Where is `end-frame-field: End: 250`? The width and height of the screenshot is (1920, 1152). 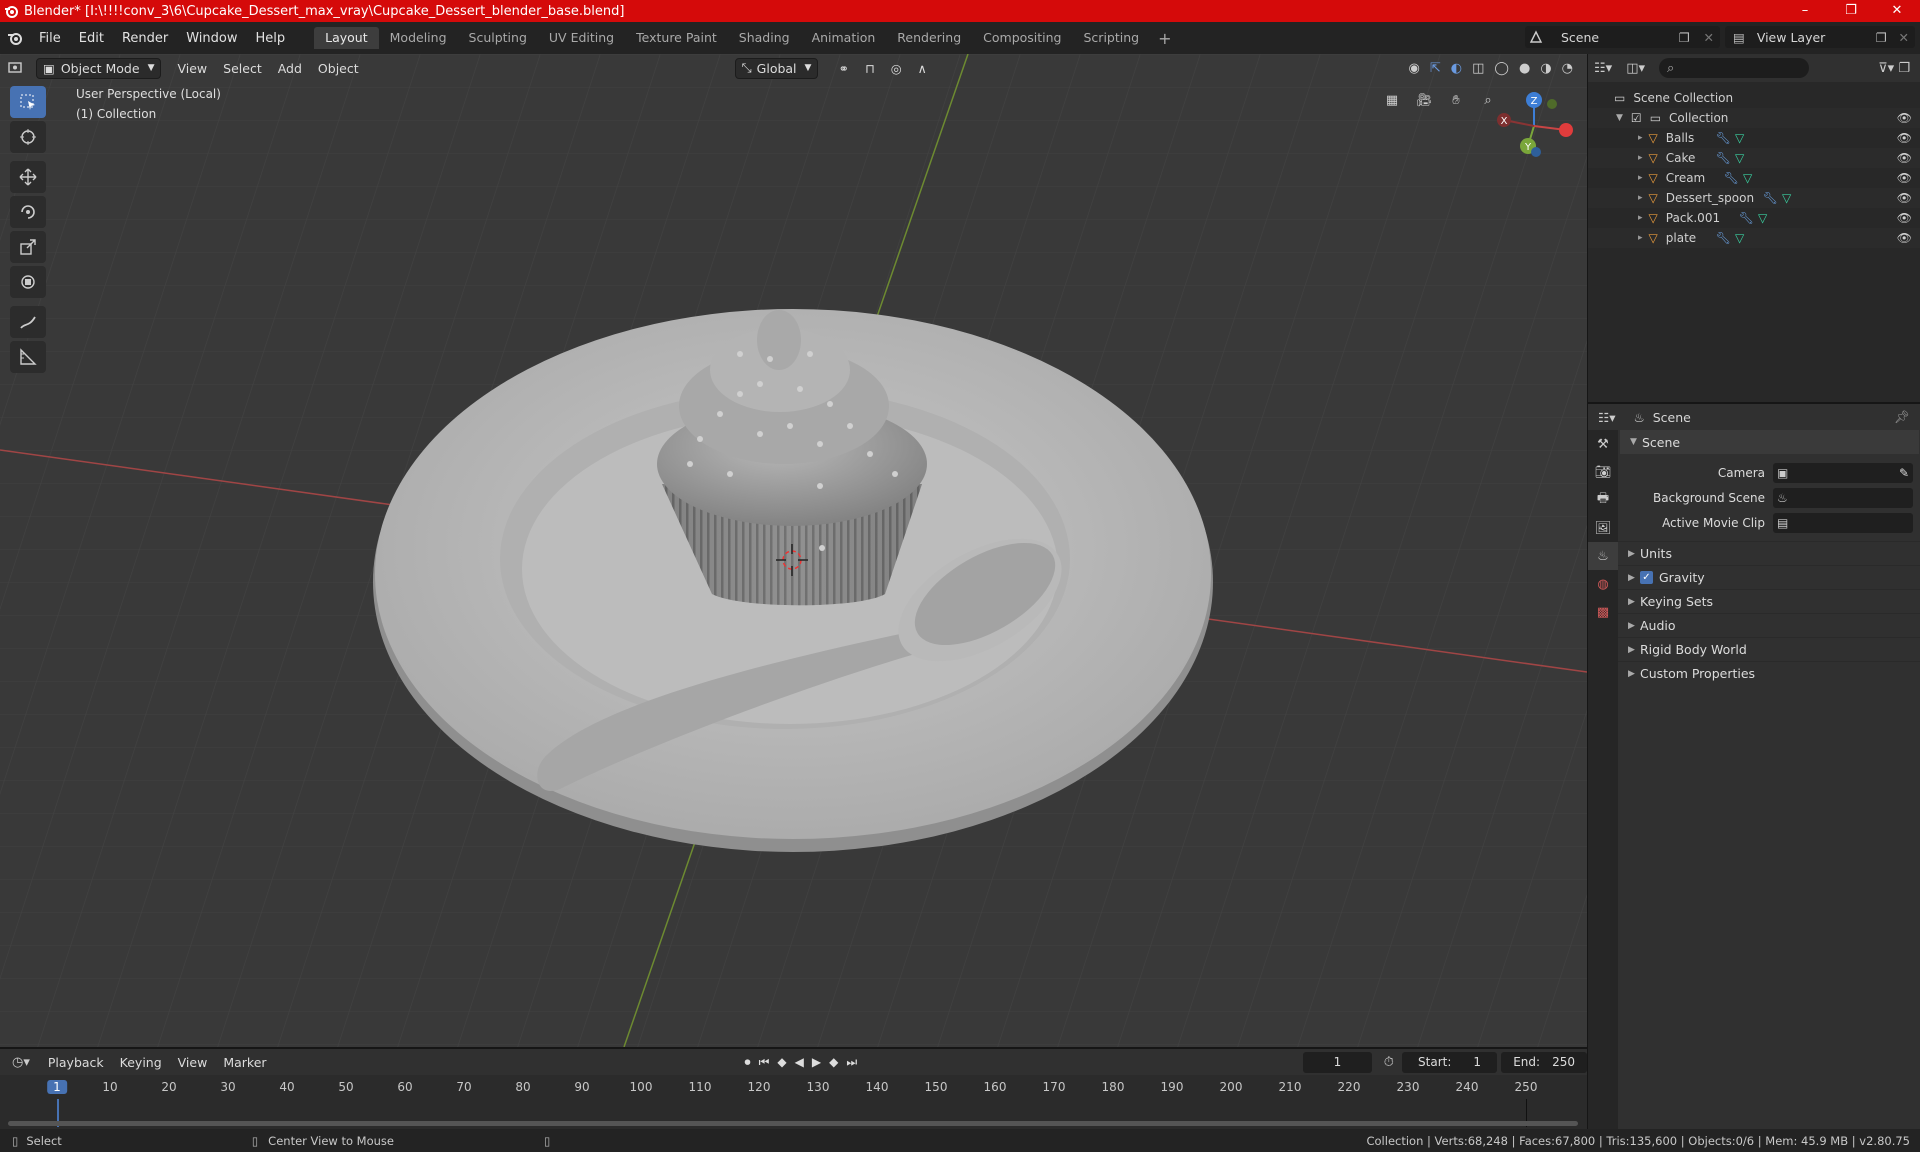 end-frame-field: End: 250 is located at coordinates (1544, 1062).